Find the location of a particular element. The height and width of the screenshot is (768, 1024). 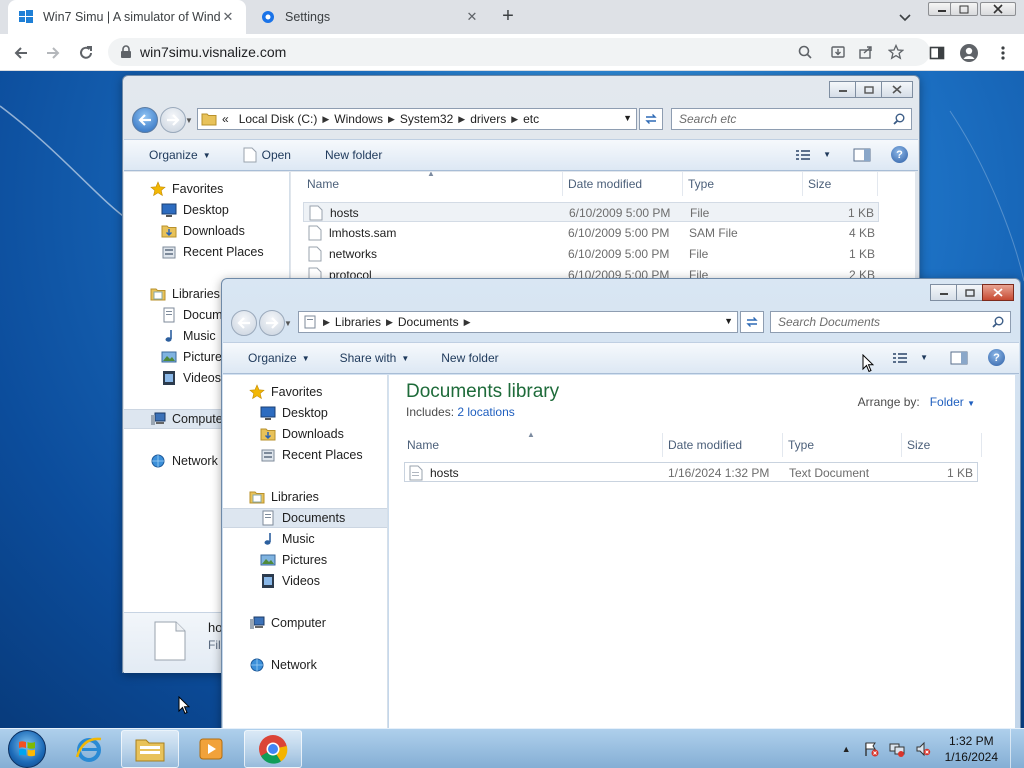

breadcrumb-documents: Documents is located at coordinates (428, 322).